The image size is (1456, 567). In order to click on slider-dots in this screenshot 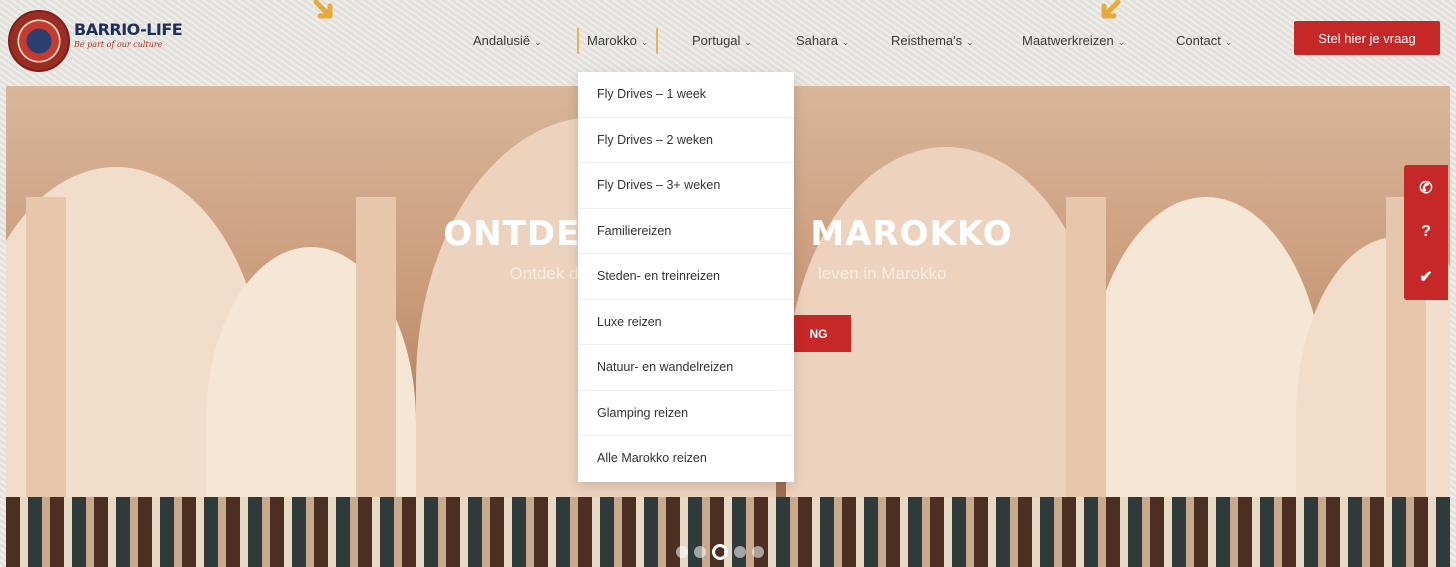, I will do `click(720, 552)`.